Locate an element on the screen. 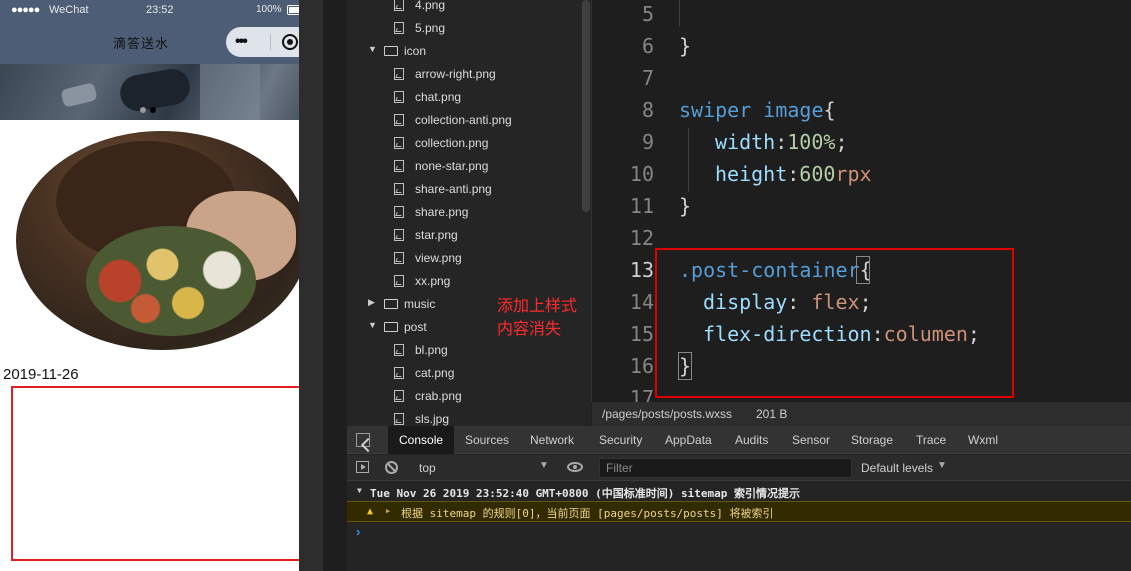 The image size is (1131, 571). code-highlight-box is located at coordinates (834, 323).